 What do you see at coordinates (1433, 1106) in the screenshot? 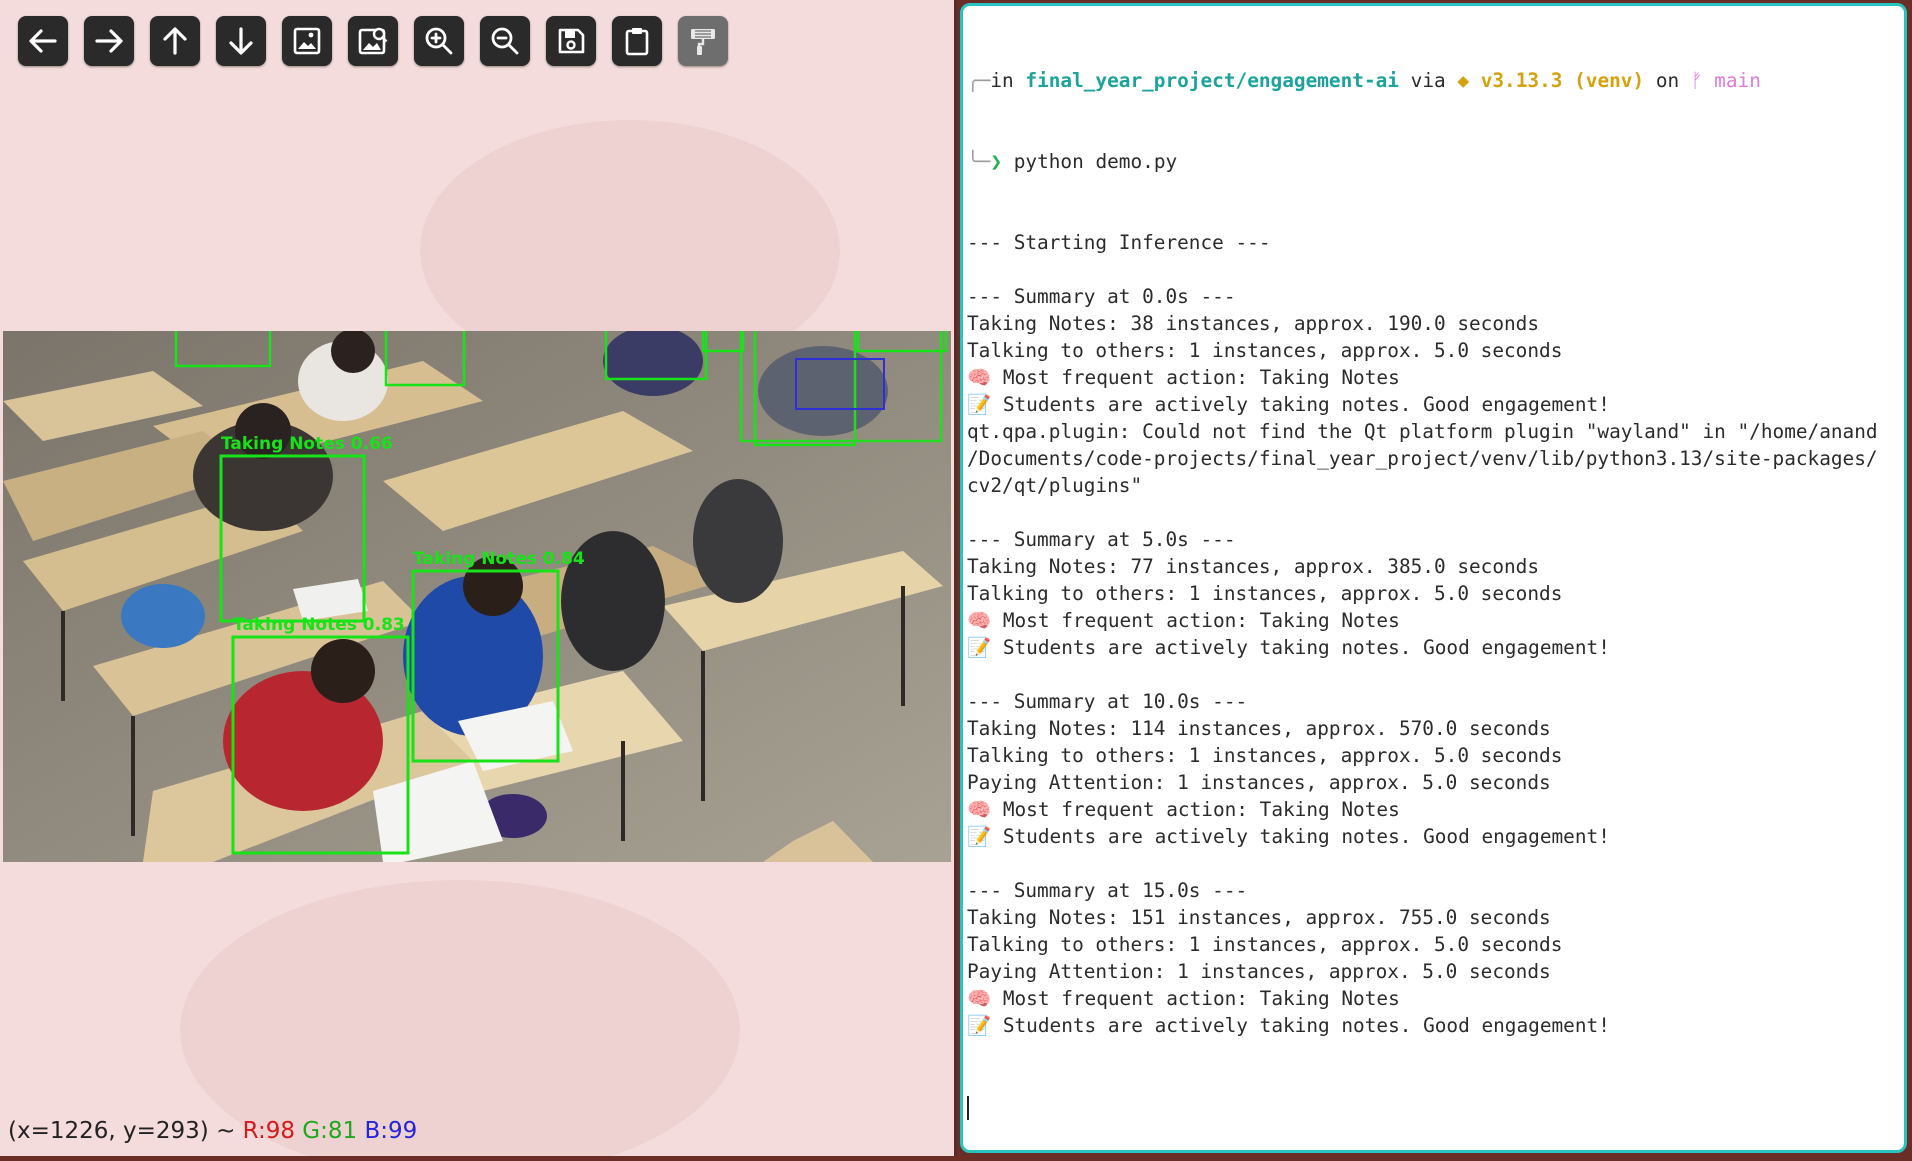
I see `cursor-line` at bounding box center [1433, 1106].